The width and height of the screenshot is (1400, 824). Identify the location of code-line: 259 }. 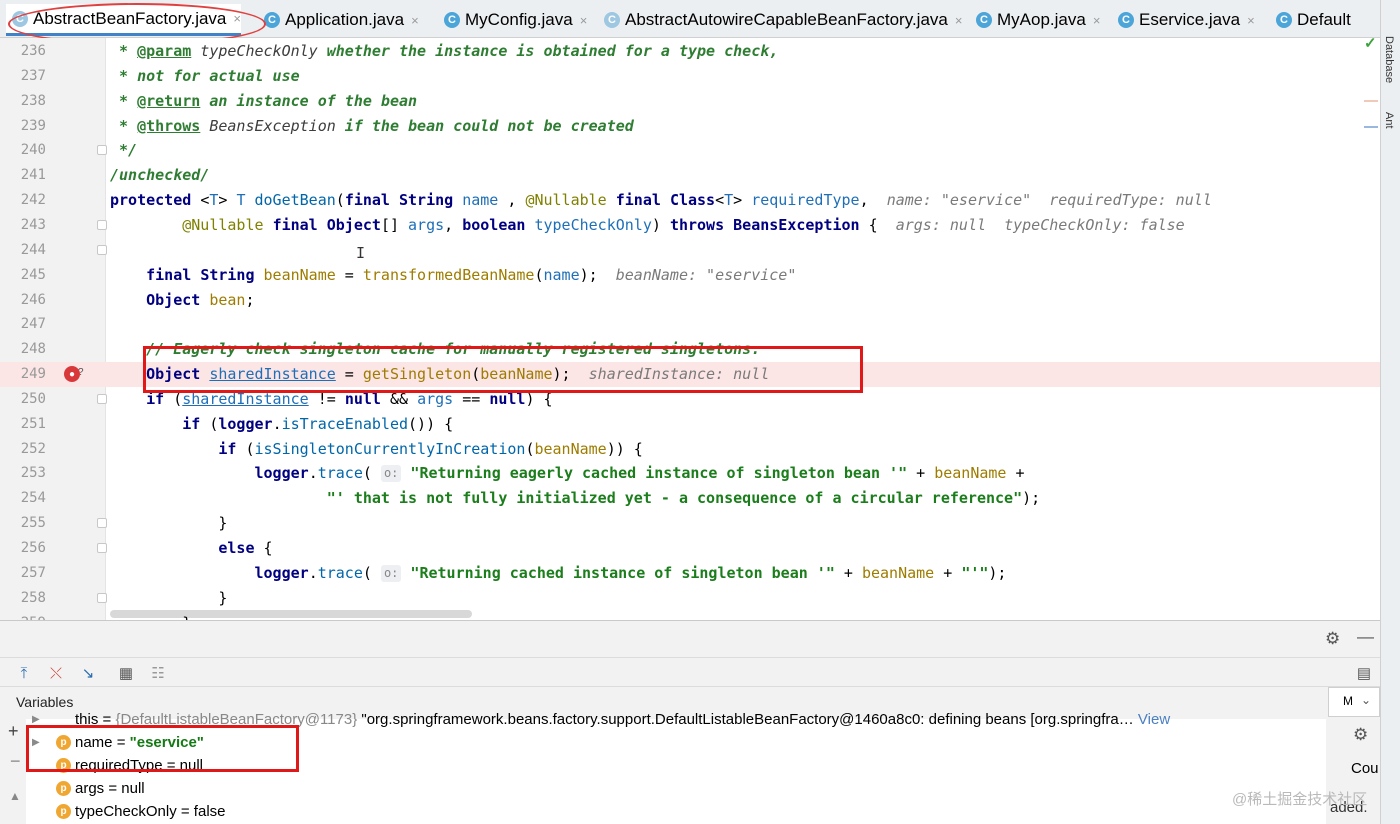
(690, 615).